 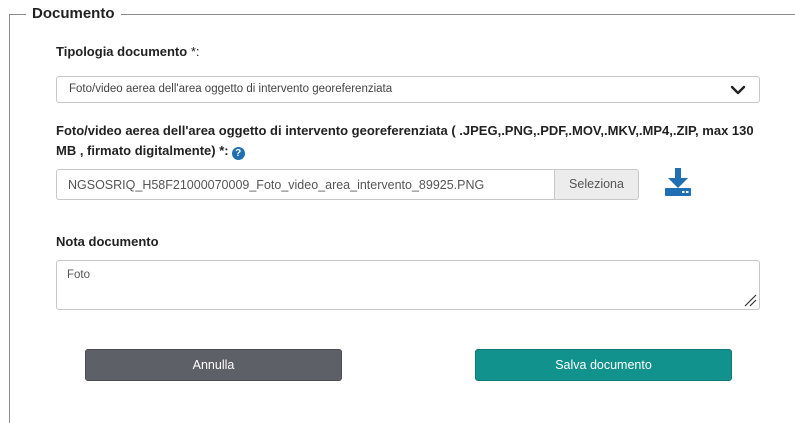 What do you see at coordinates (678, 182) in the screenshot?
I see `download-icon` at bounding box center [678, 182].